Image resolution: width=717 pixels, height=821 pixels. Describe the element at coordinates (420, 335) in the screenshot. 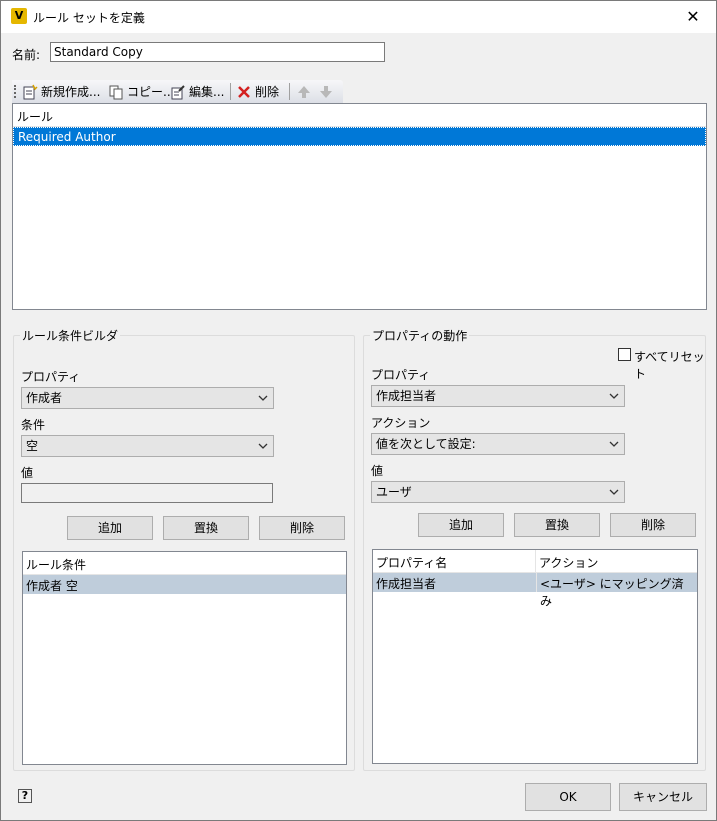

I see `property-action-legend: プロパティの動作` at that location.